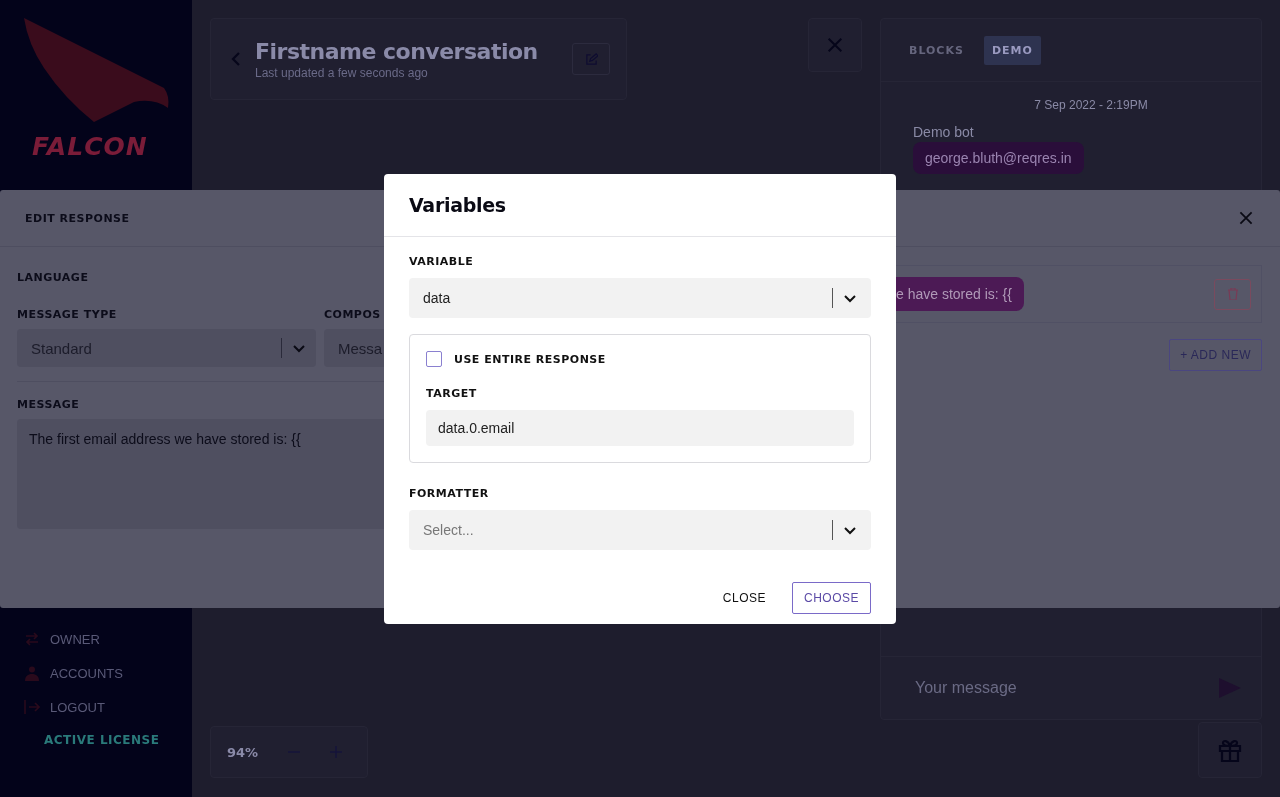 This screenshot has height=797, width=1280. What do you see at coordinates (353, 314) in the screenshot?
I see `field-label: COMPOS` at bounding box center [353, 314].